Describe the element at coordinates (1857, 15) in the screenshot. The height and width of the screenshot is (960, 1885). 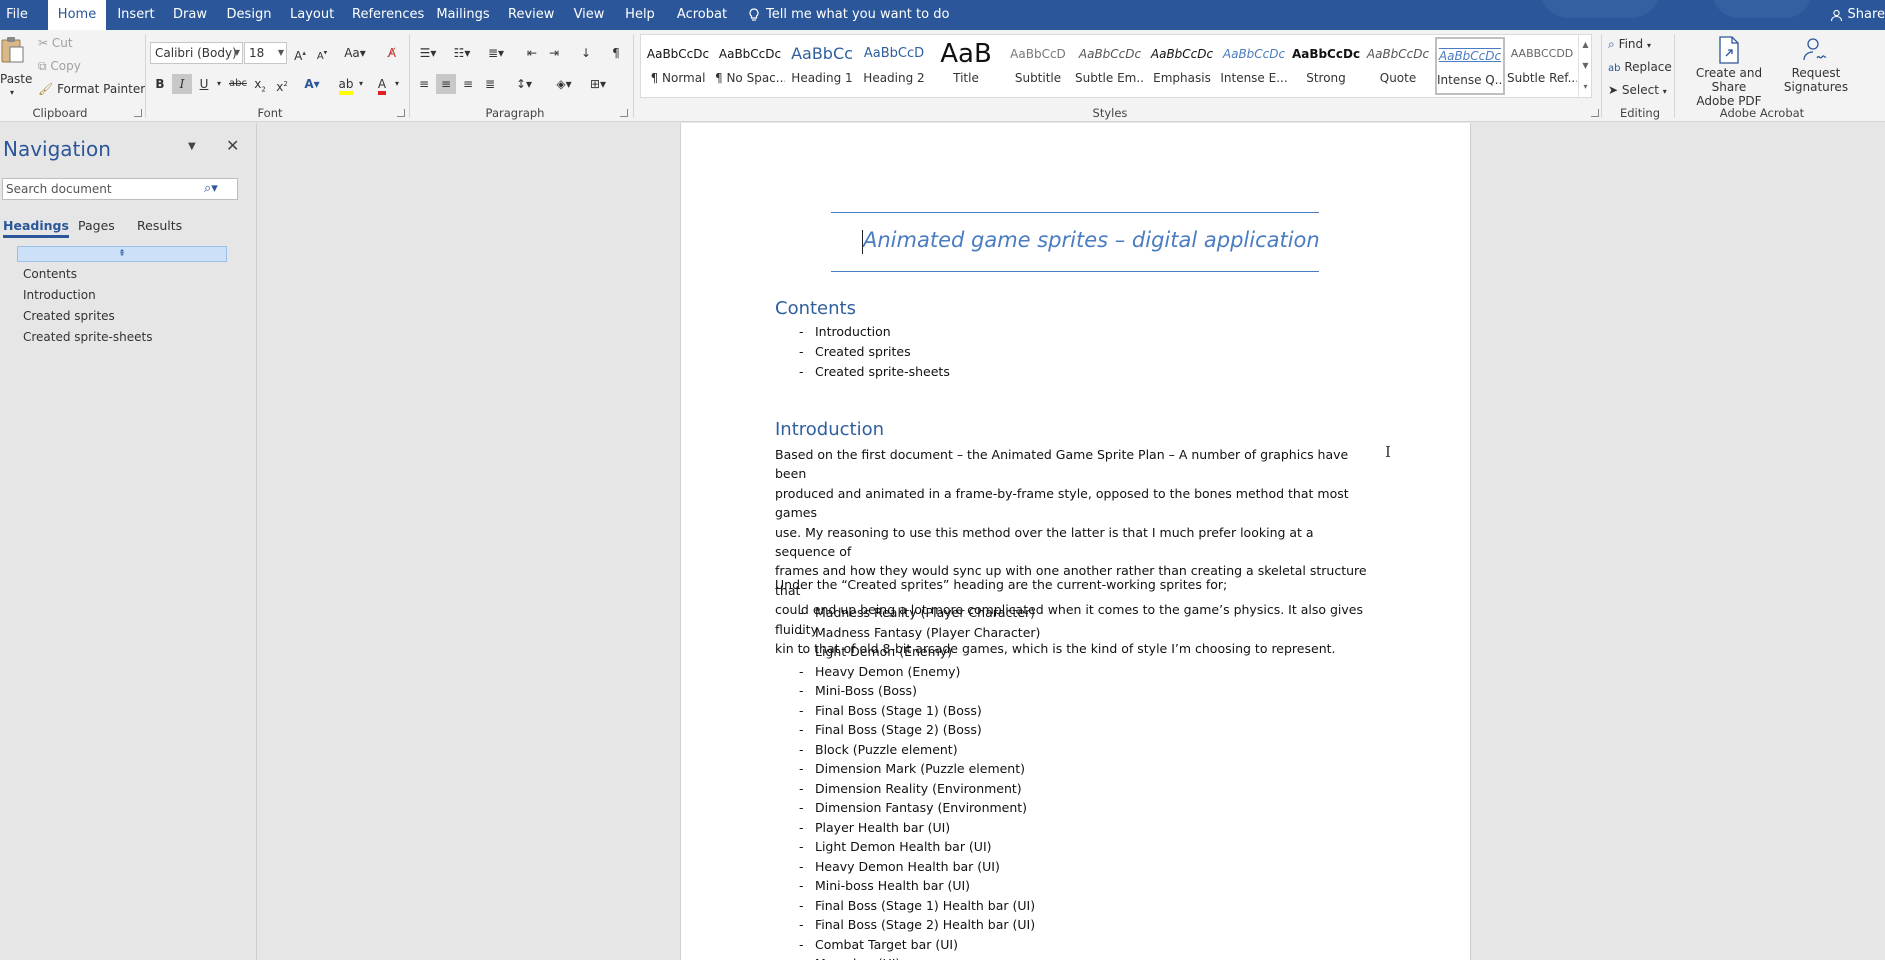
I see `share-button: Share` at that location.